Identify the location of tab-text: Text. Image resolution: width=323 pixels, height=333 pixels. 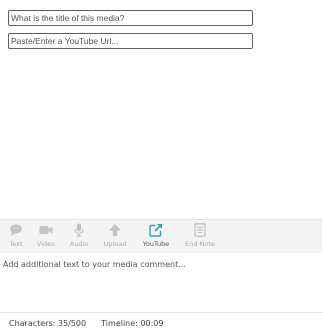
(16, 236).